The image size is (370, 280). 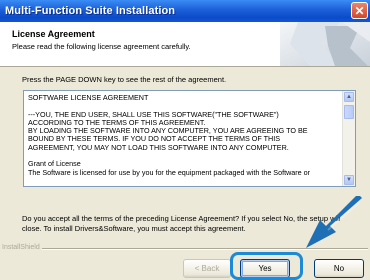 What do you see at coordinates (325, 44) in the screenshot?
I see `header-logo-icon` at bounding box center [325, 44].